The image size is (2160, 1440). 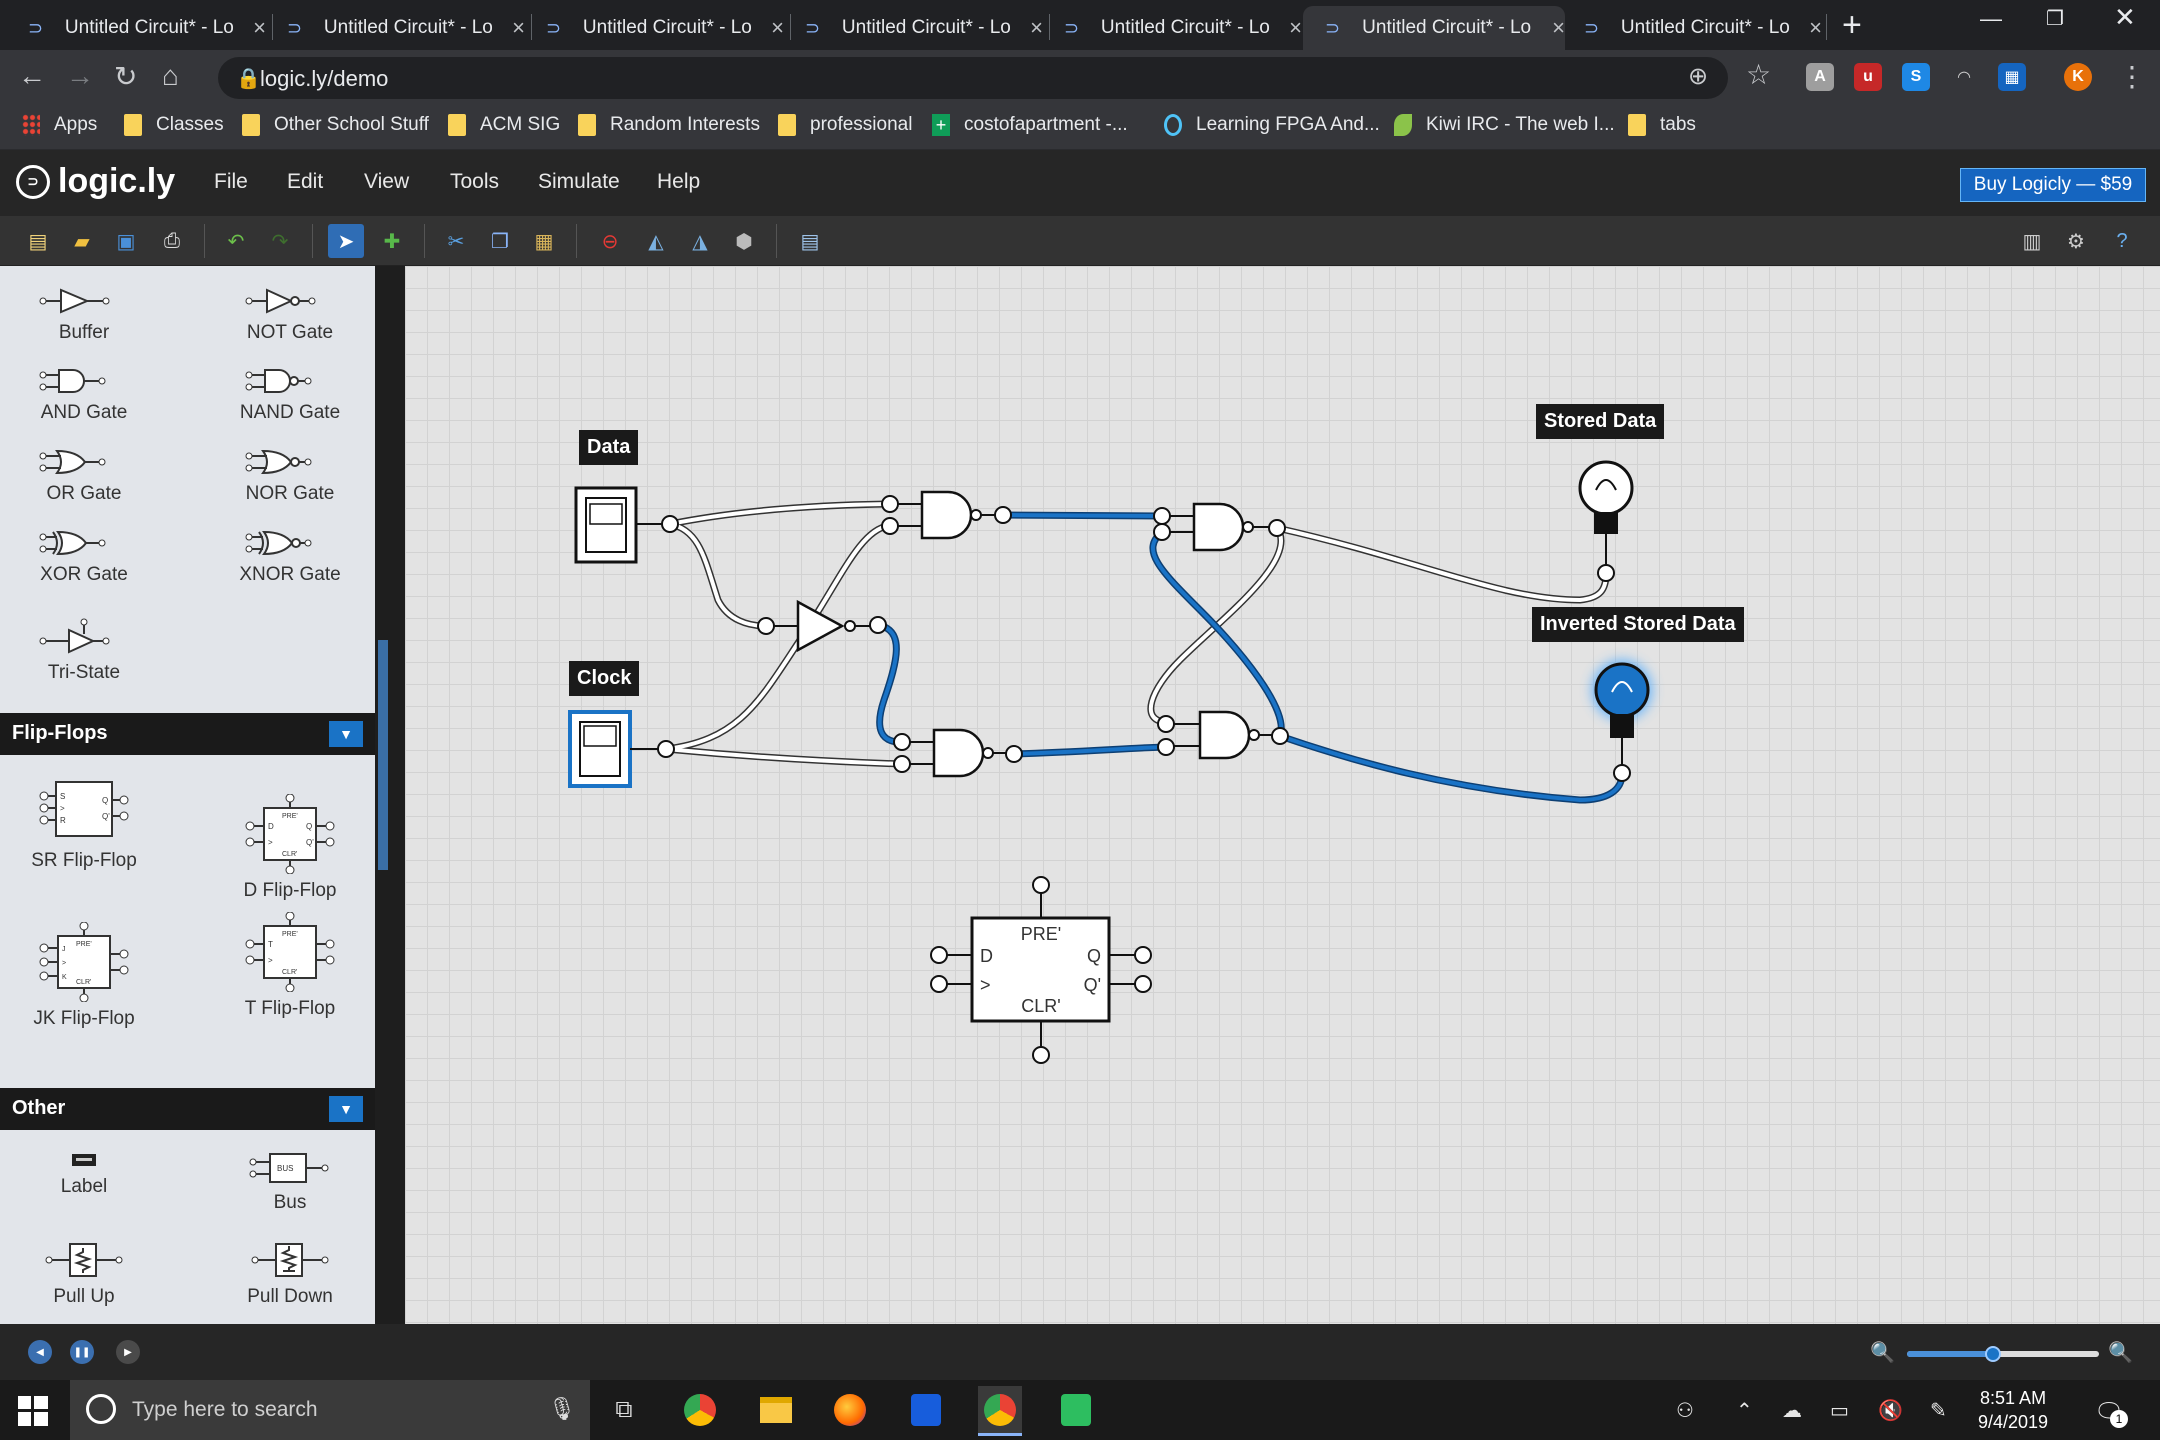 What do you see at coordinates (1041, 970) in the screenshot?
I see `d-flipflop: PRE' CLR' D > Q Q'` at bounding box center [1041, 970].